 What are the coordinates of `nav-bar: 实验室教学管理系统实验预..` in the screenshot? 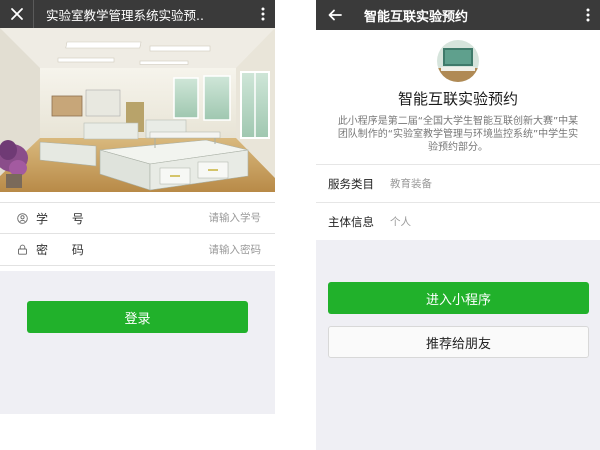 It's located at (137, 14).